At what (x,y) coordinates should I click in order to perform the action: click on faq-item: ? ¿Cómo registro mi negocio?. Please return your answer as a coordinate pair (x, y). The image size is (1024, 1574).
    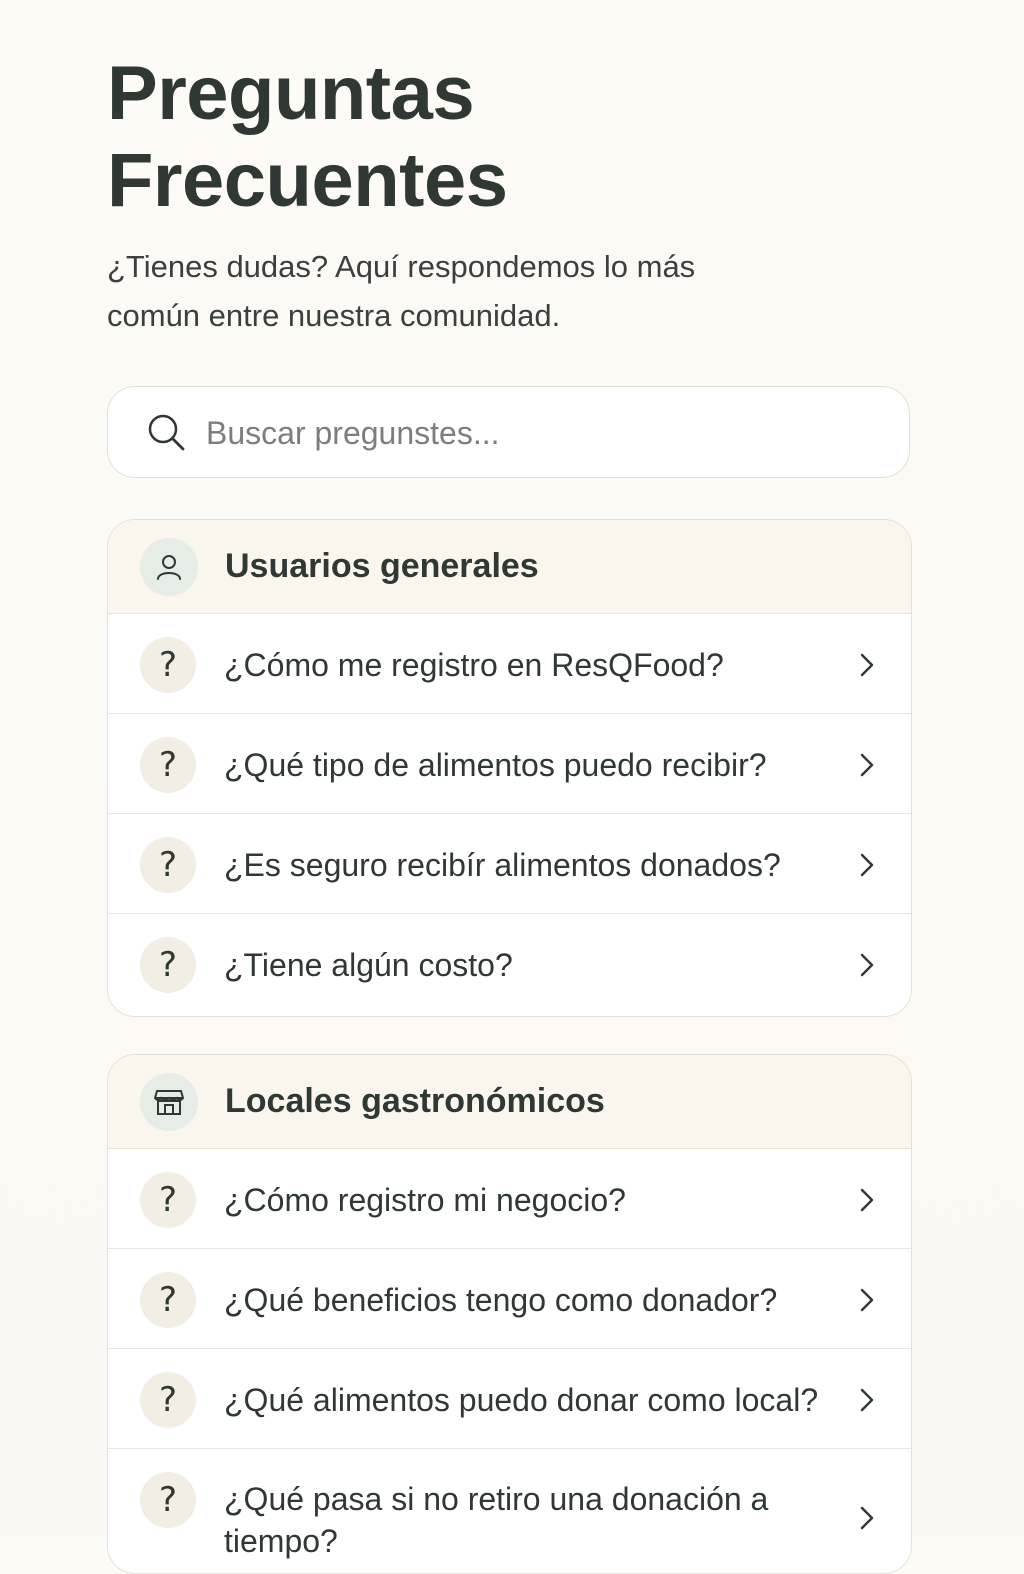
    Looking at the image, I should click on (509, 1199).